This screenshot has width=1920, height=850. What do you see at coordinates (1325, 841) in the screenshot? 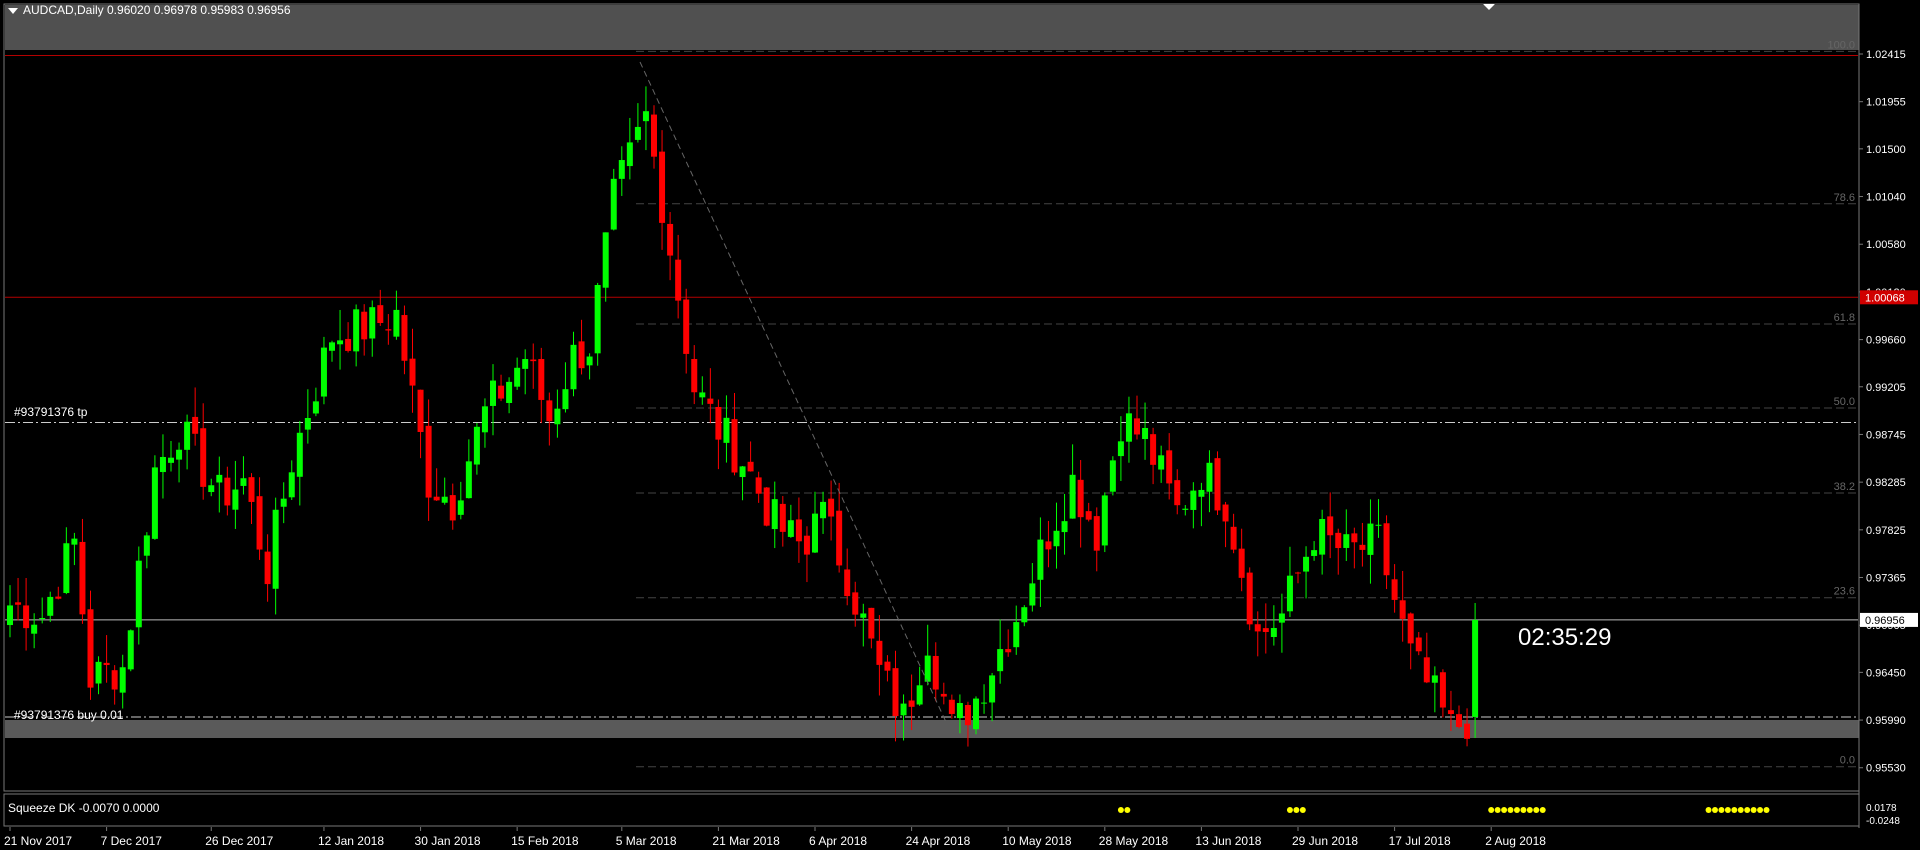
I see `date-tick-label: 29 Jun 2018` at bounding box center [1325, 841].